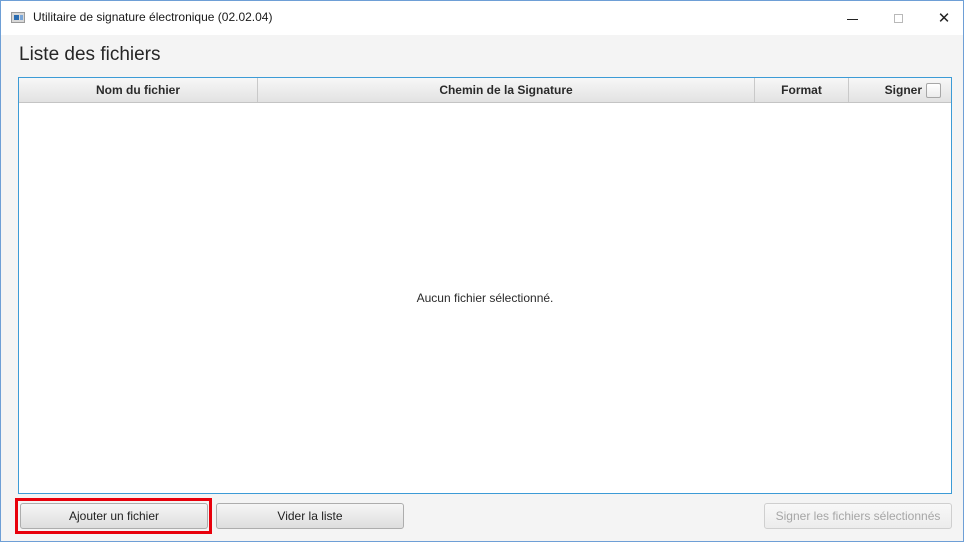  I want to click on maximize-button, so click(898, 18).